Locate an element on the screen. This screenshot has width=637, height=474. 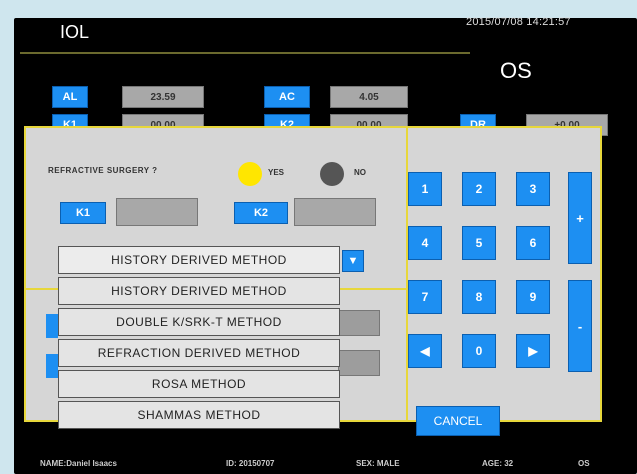
key-7: 7 is located at coordinates (425, 297).